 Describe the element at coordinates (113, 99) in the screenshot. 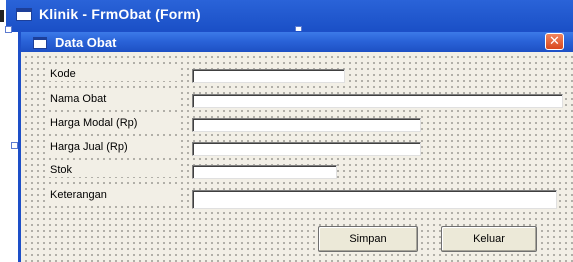

I see `label-nama-obat: Nama Obat` at that location.